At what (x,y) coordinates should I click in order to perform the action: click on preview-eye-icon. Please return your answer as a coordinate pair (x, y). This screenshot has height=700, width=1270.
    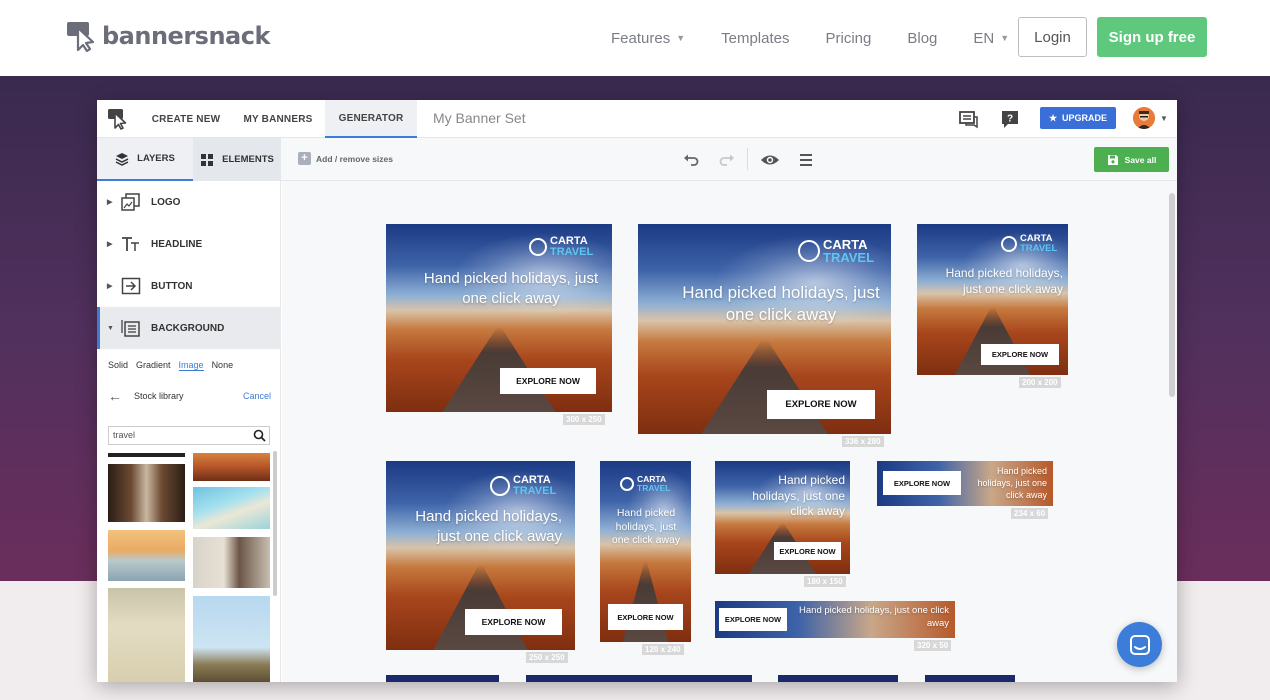
    Looking at the image, I should click on (770, 160).